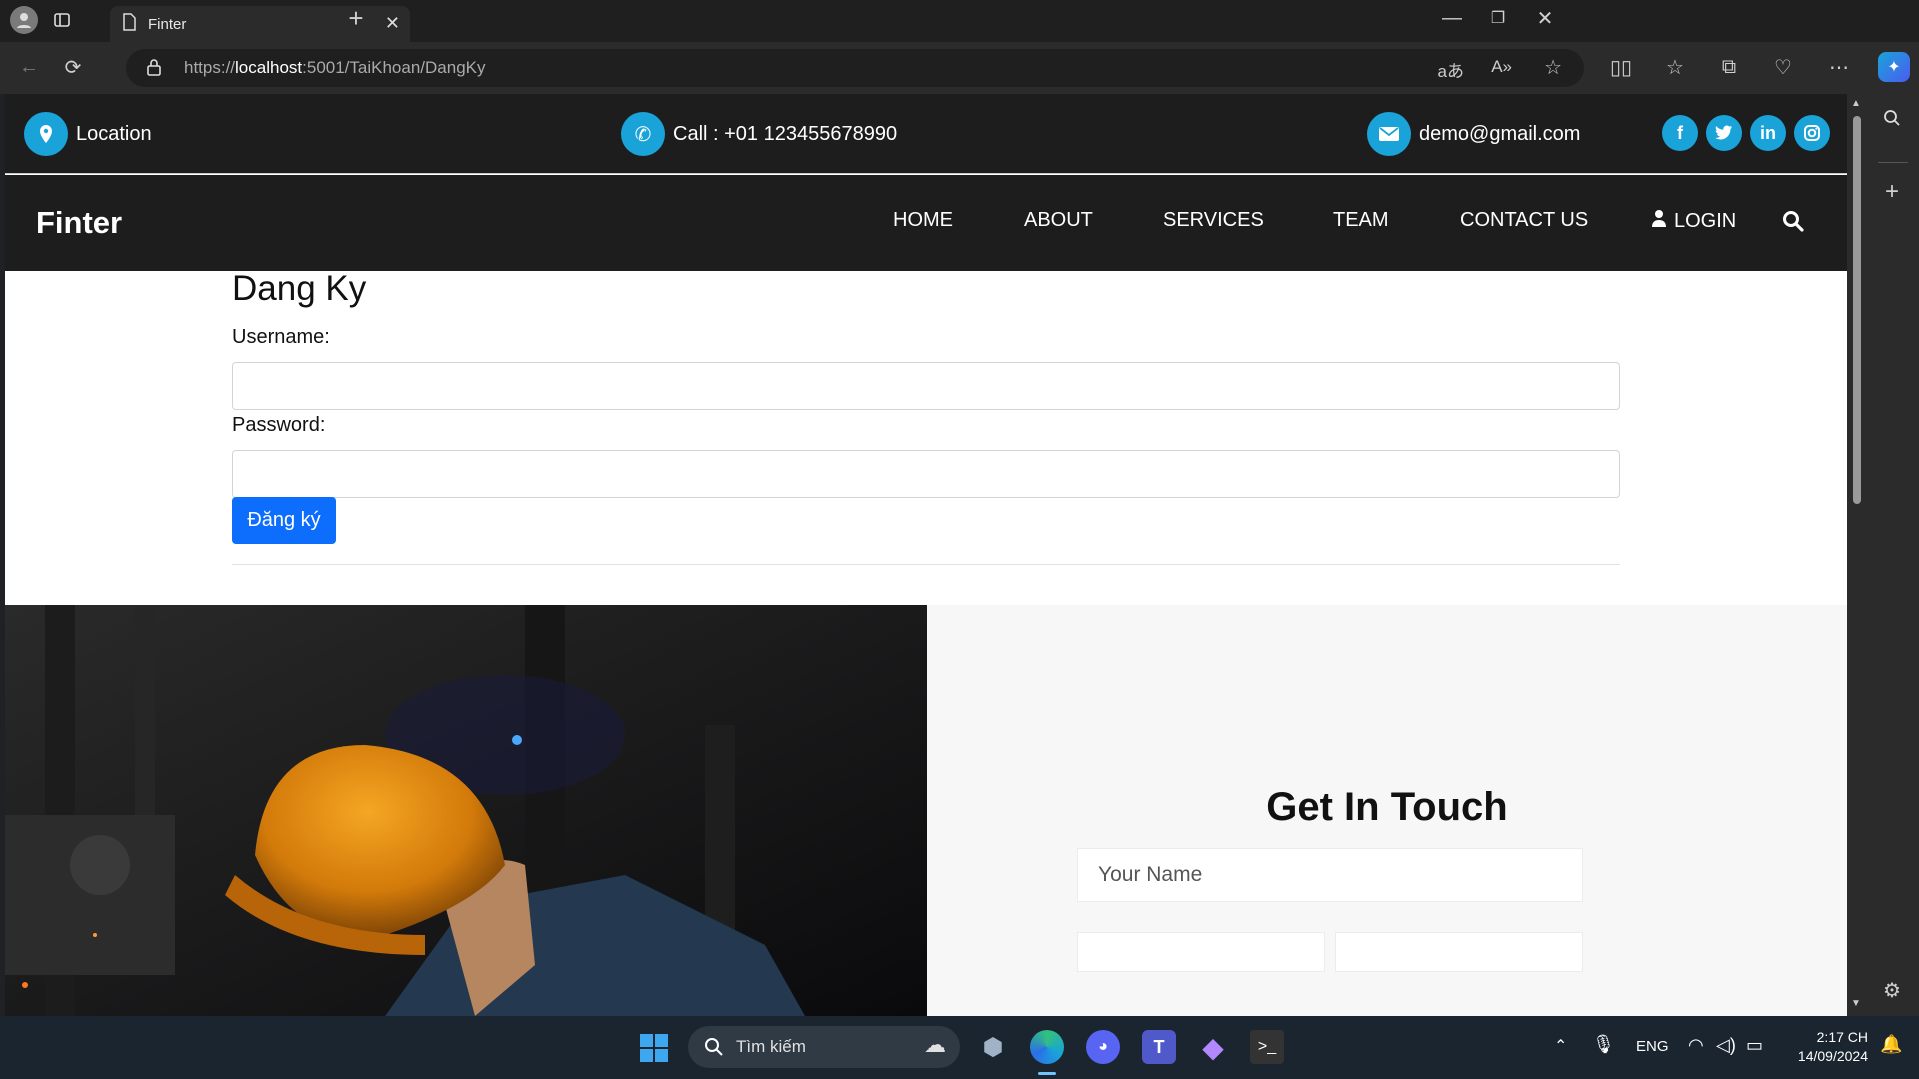  Describe the element at coordinates (73, 67) in the screenshot. I see `refresh-icon: ⟳` at that location.